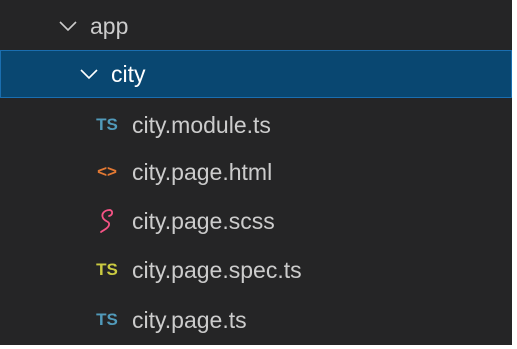 Image resolution: width=517 pixels, height=349 pixels. What do you see at coordinates (217, 269) in the screenshot?
I see `file-label: city.page.spec.ts` at bounding box center [217, 269].